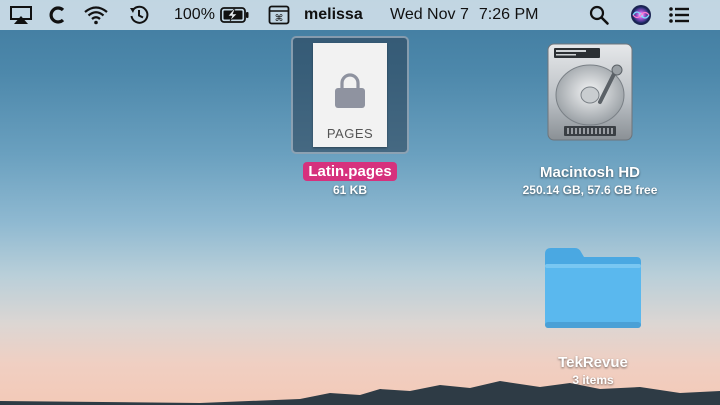 This screenshot has width=720, height=405. Describe the element at coordinates (350, 90) in the screenshot. I see `lock-icon` at that location.